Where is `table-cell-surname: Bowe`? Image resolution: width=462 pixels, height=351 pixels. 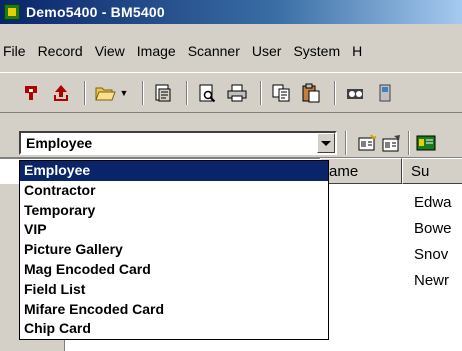
table-cell-surname: Bowe is located at coordinates (438, 229).